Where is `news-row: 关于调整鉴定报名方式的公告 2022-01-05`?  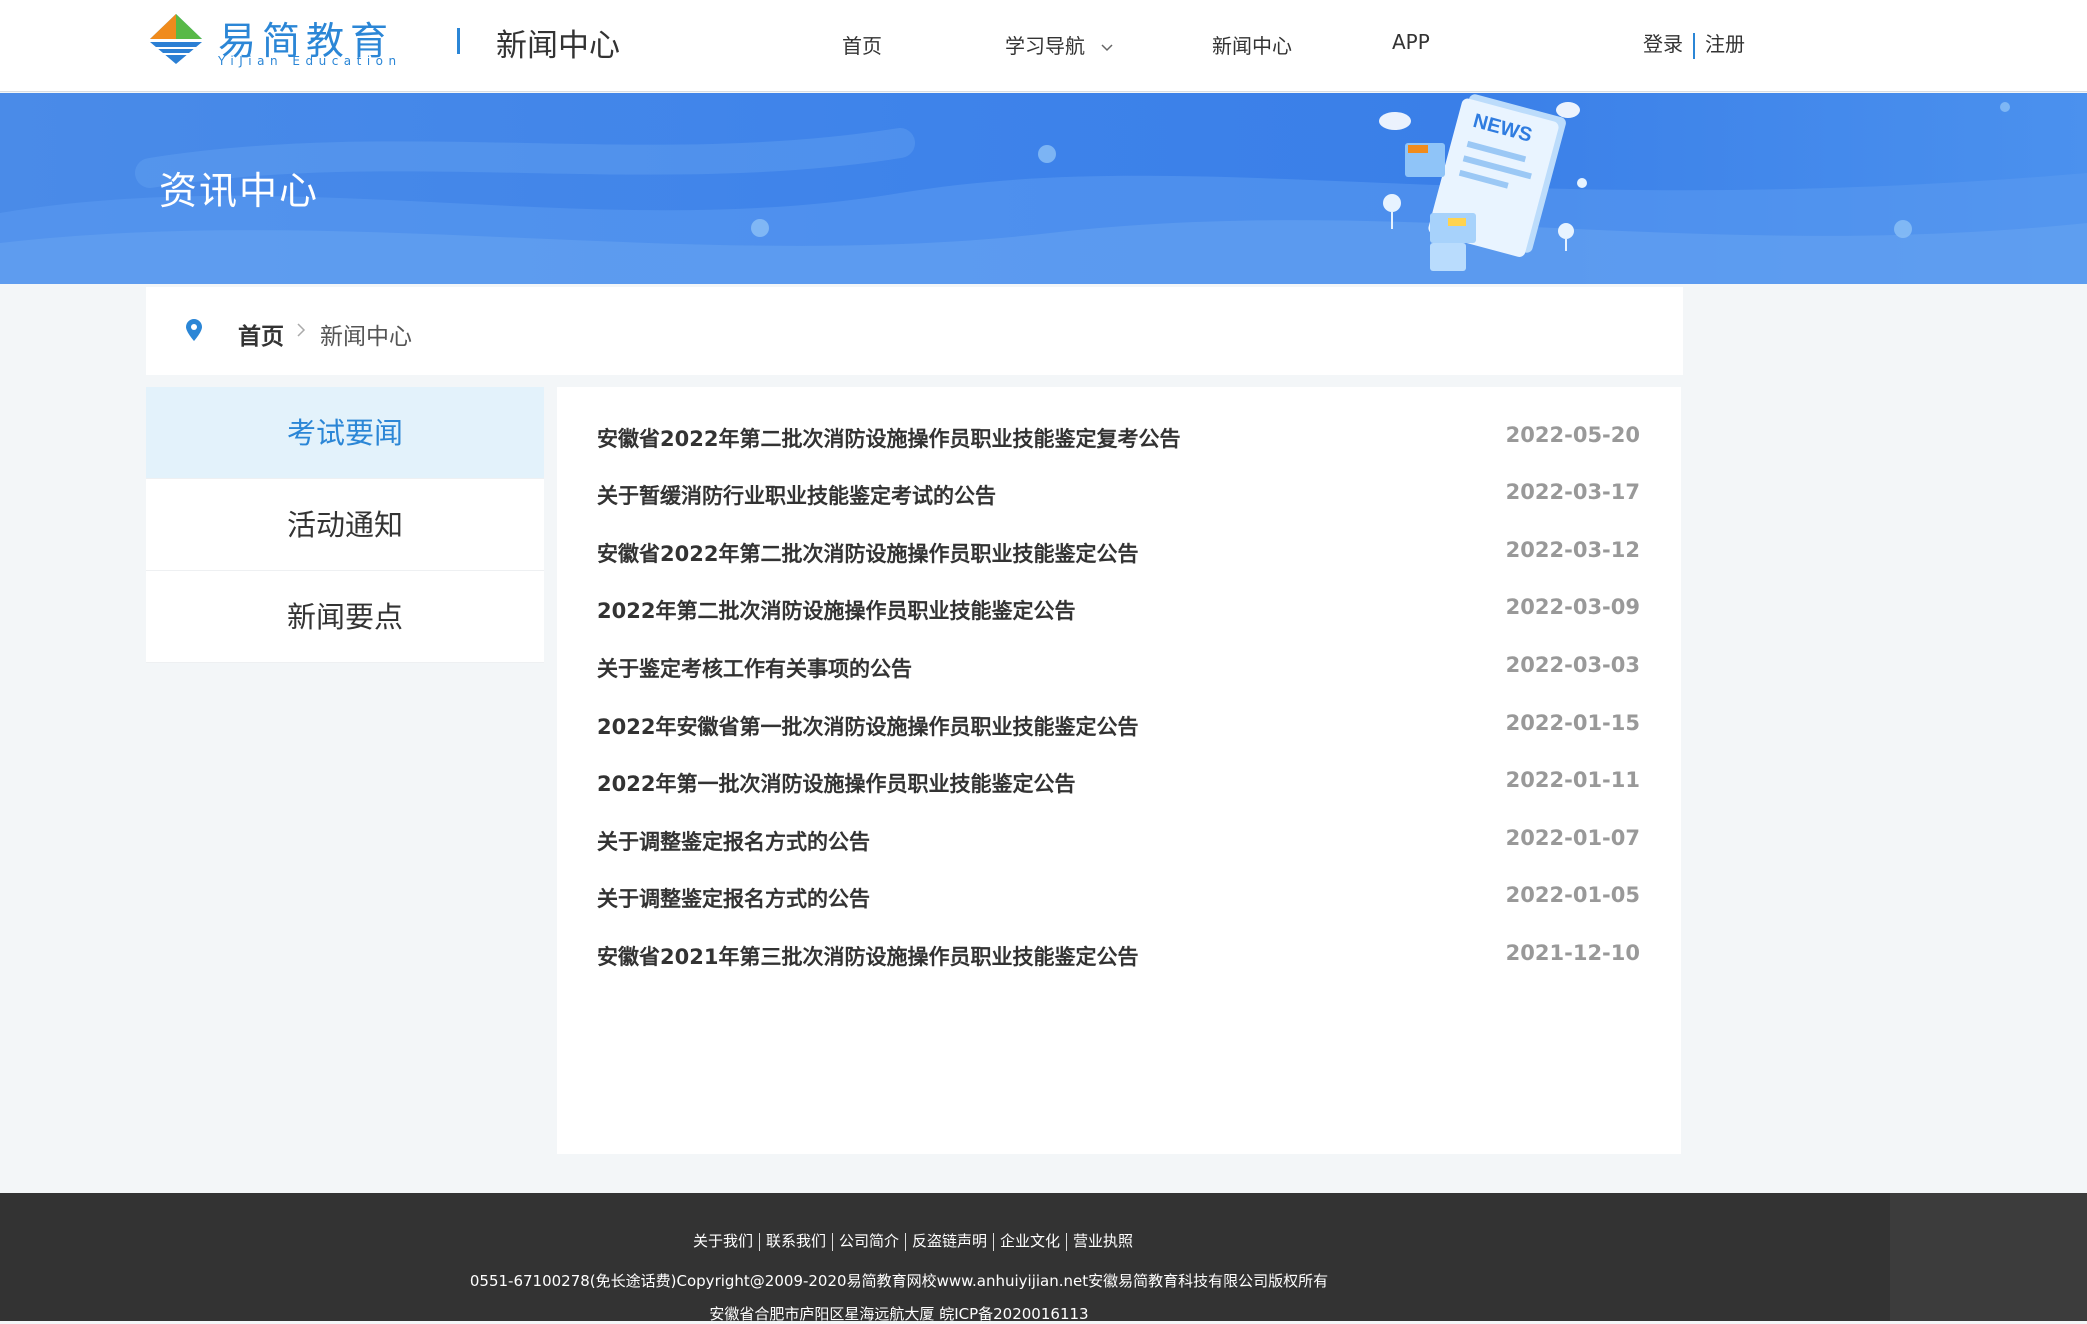
news-row: 关于调整鉴定报名方式的公告 2022-01-05 is located at coordinates (1118, 897).